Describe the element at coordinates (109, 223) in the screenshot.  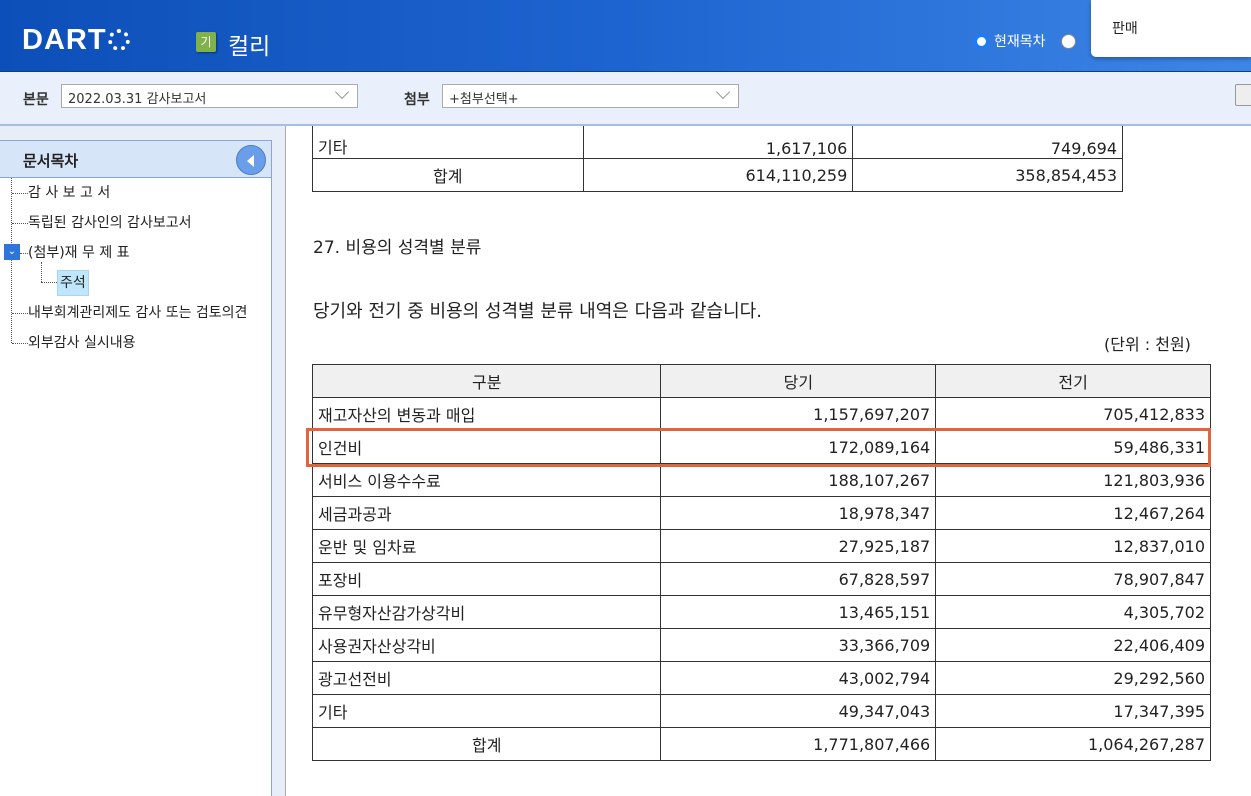
I see `toc-item: 독립된 감사인의 감사보고서` at that location.